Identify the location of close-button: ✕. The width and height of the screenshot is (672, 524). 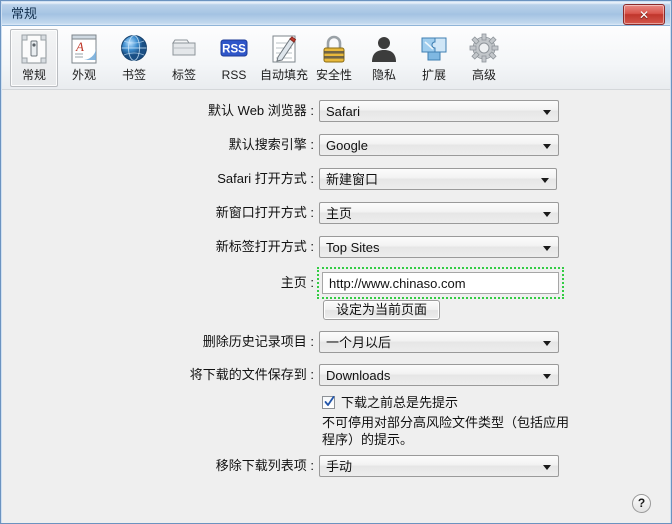
(644, 14).